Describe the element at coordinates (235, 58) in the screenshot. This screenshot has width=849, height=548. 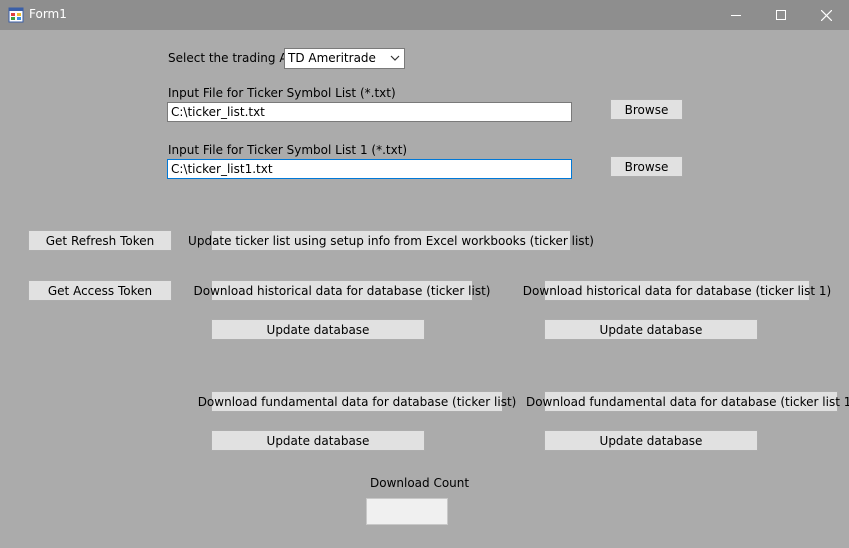
I see `api-label: Select the trading API:` at that location.